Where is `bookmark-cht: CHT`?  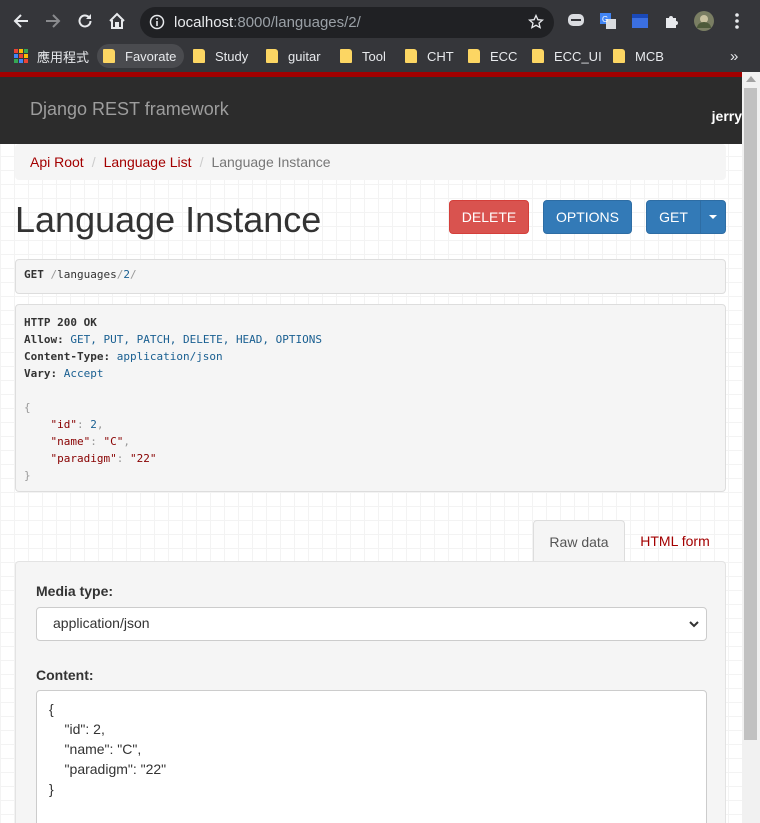
bookmark-cht: CHT is located at coordinates (429, 56).